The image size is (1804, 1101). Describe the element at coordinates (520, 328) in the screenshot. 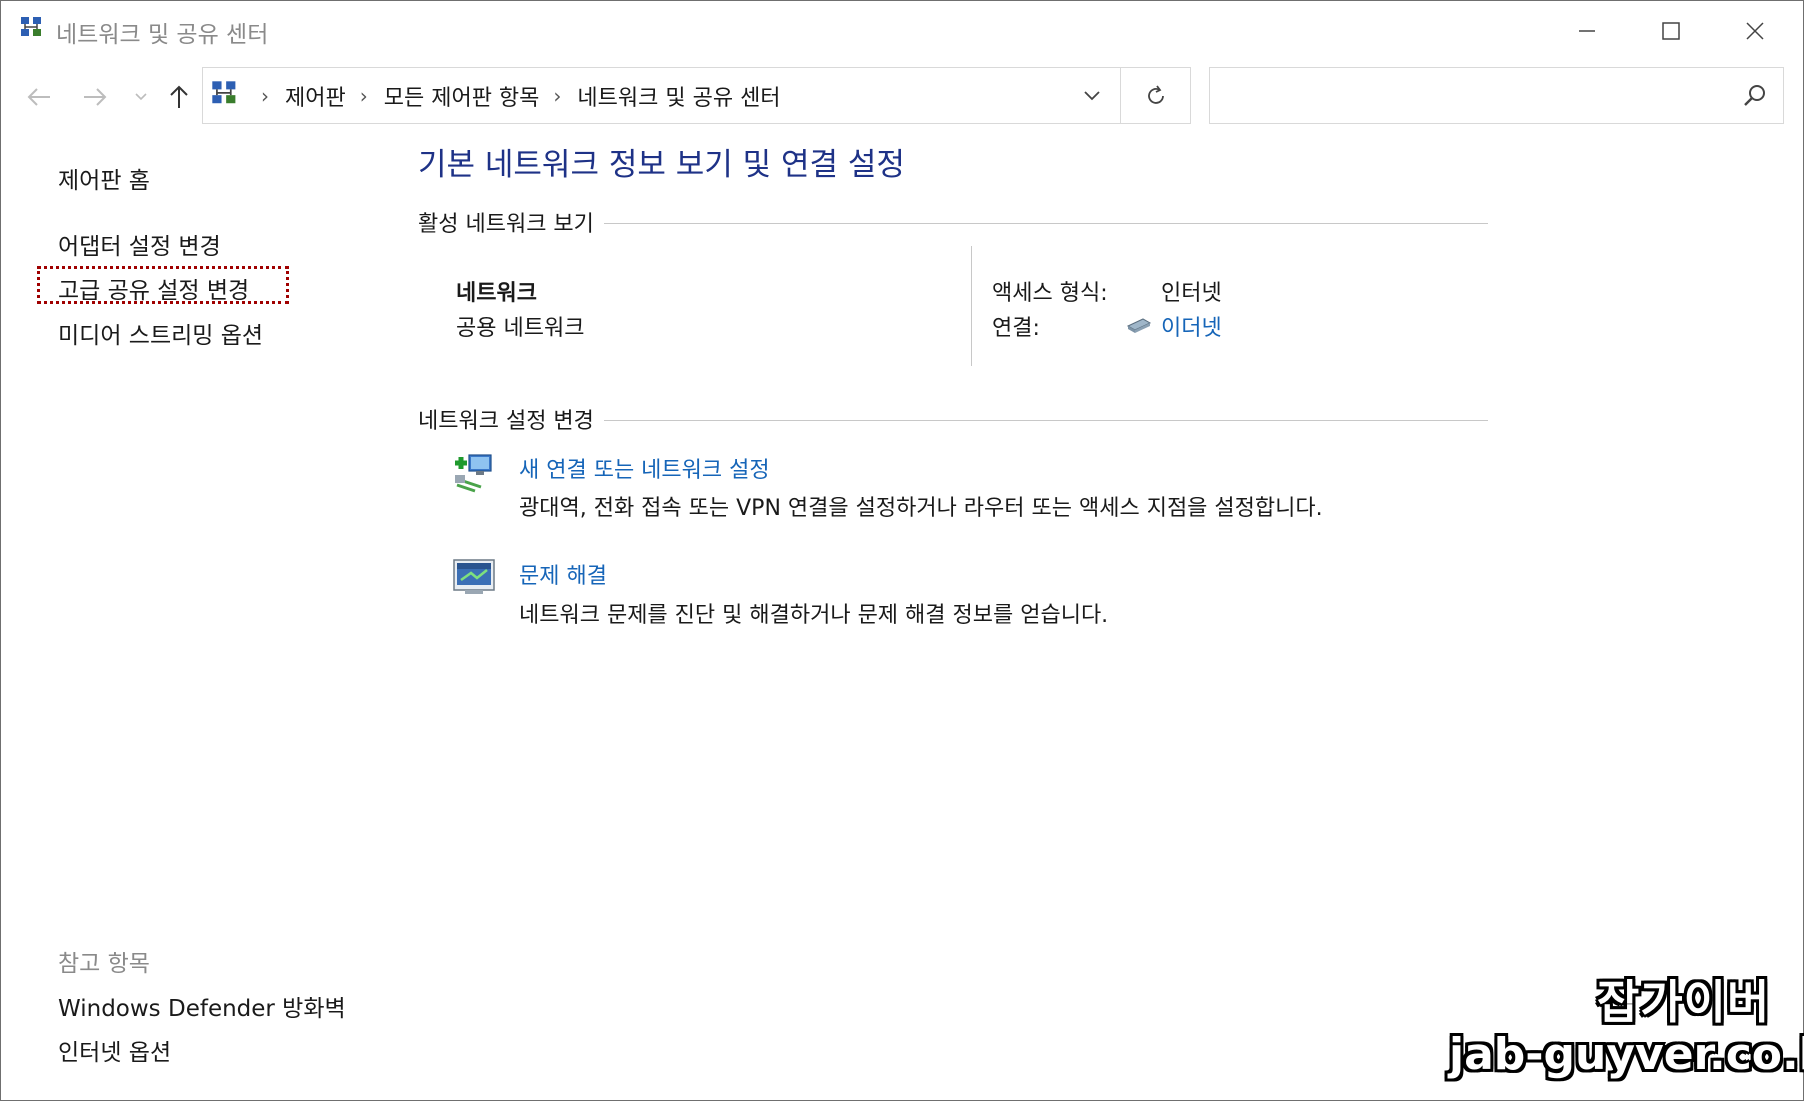

I see `network-type: 공용 네트워크` at that location.